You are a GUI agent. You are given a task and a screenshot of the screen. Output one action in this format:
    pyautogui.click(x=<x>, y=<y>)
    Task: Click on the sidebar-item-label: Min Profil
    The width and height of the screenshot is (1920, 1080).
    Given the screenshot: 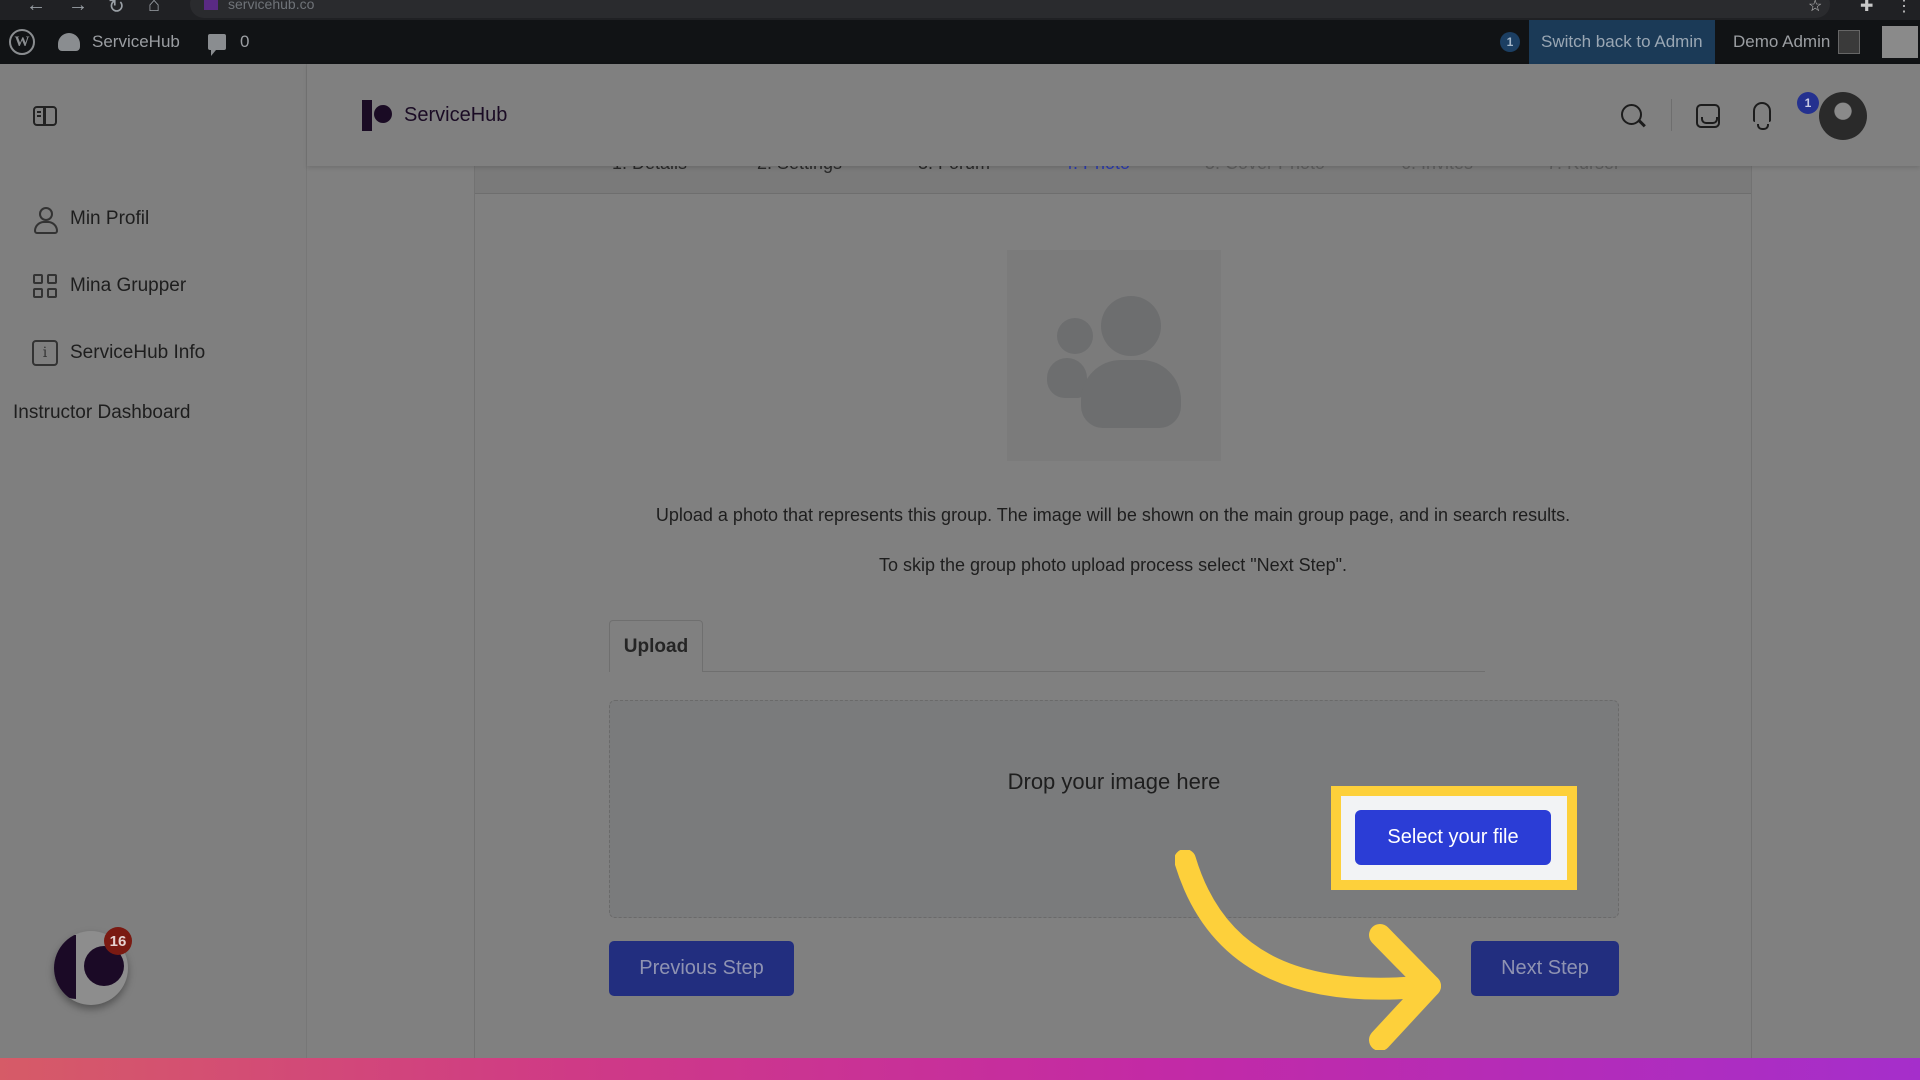 What is the action you would take?
    pyautogui.click(x=110, y=218)
    